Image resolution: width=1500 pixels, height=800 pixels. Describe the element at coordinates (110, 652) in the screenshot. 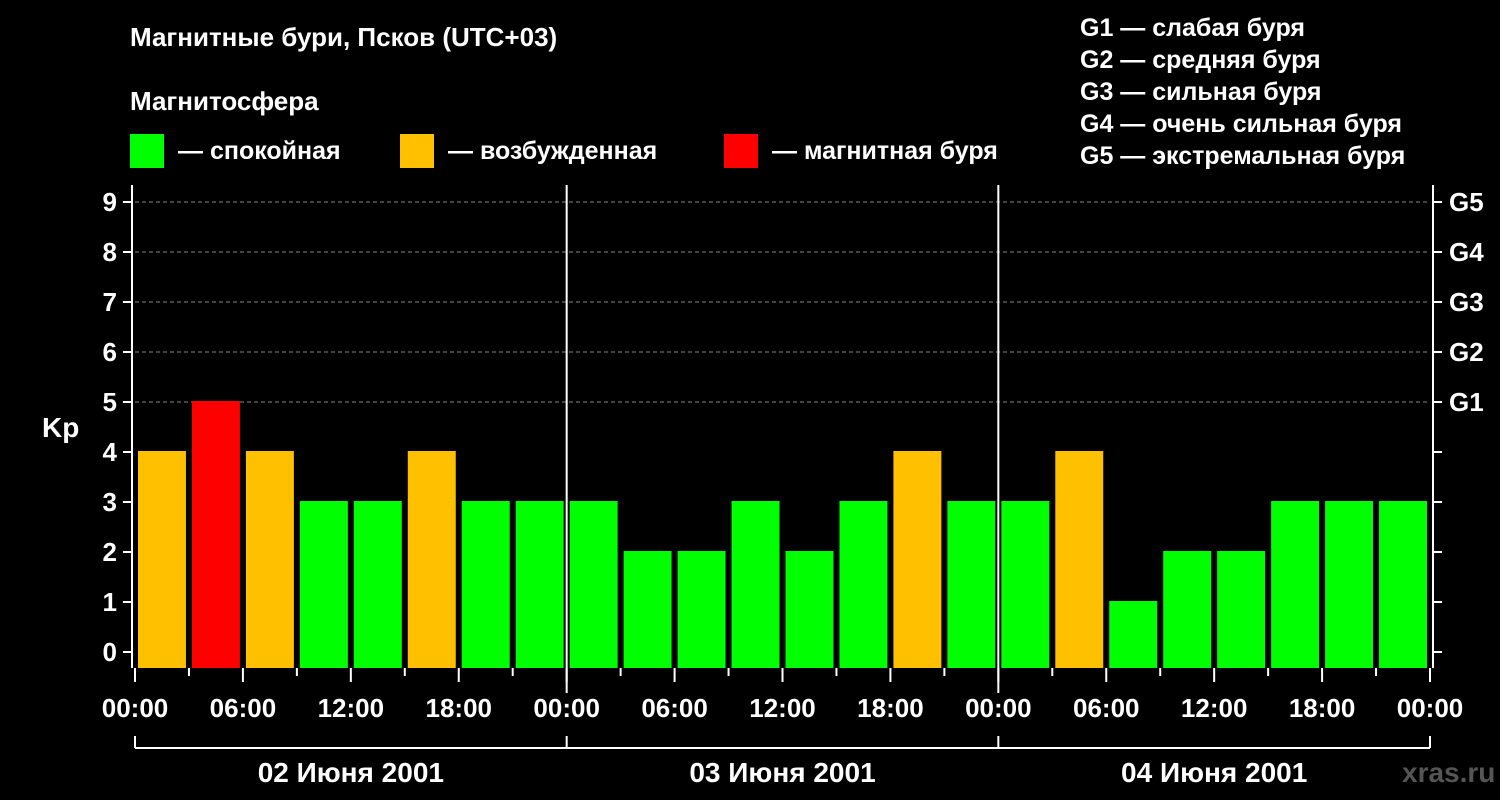

I see `y-tick-label: 0` at that location.